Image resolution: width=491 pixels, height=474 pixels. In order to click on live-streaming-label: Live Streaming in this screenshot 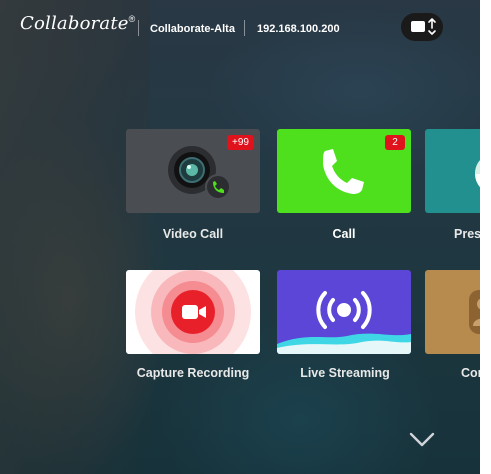, I will do `click(345, 373)`.